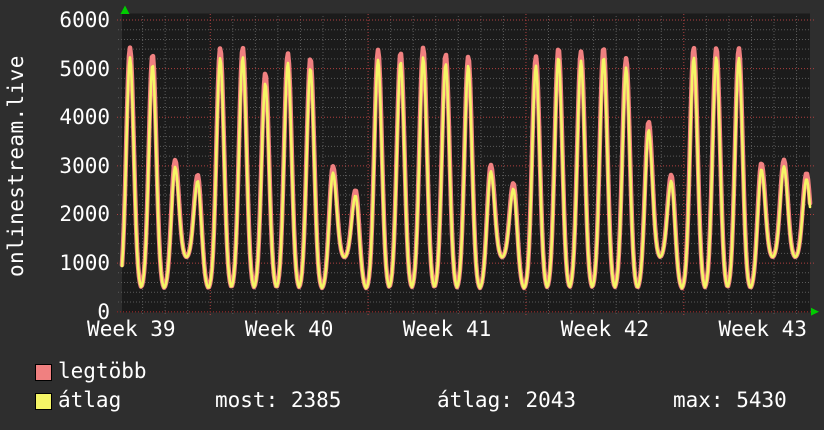  I want to click on legend-label-legtobb: legtöbb, so click(102, 371).